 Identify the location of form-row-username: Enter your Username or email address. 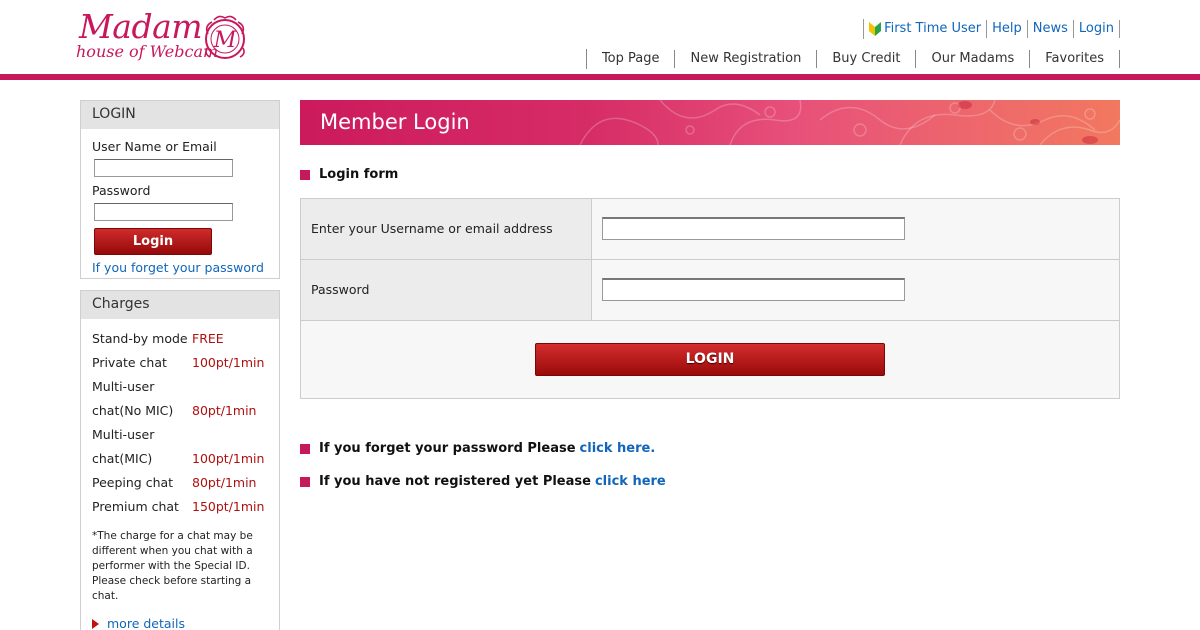
(710, 229).